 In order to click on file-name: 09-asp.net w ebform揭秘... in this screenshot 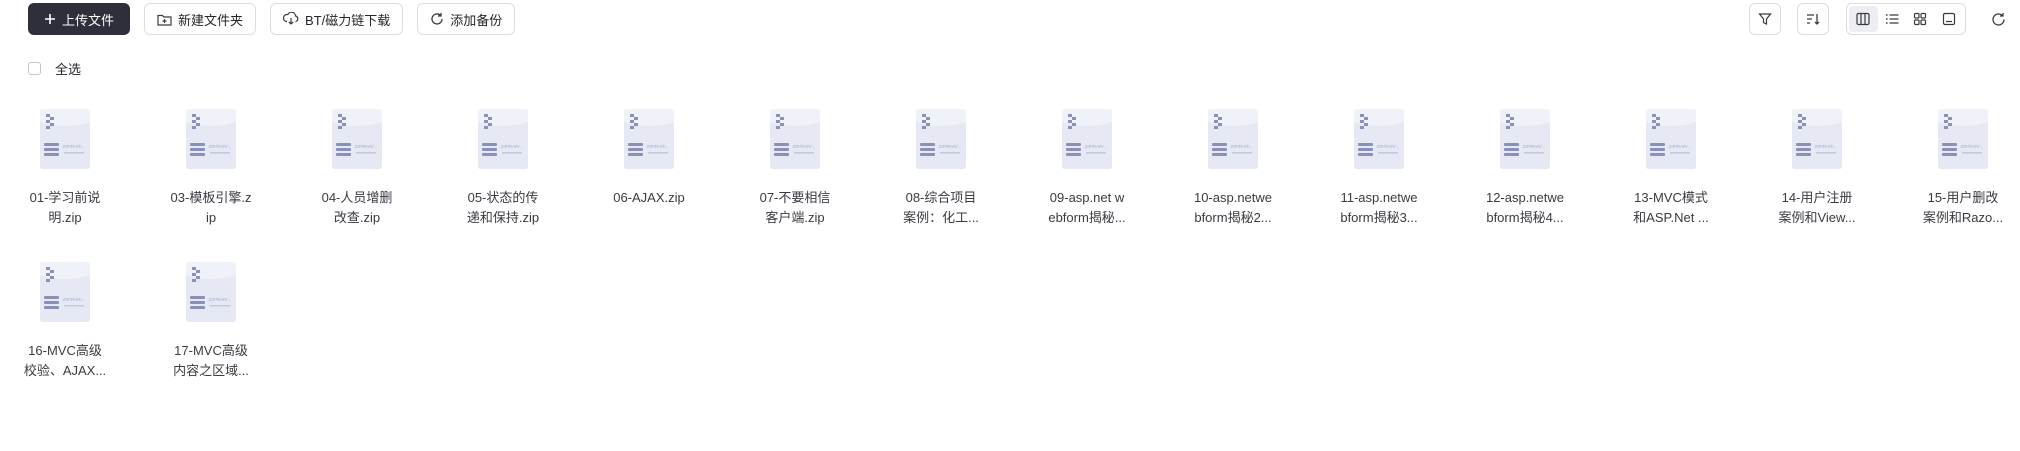, I will do `click(1087, 208)`.